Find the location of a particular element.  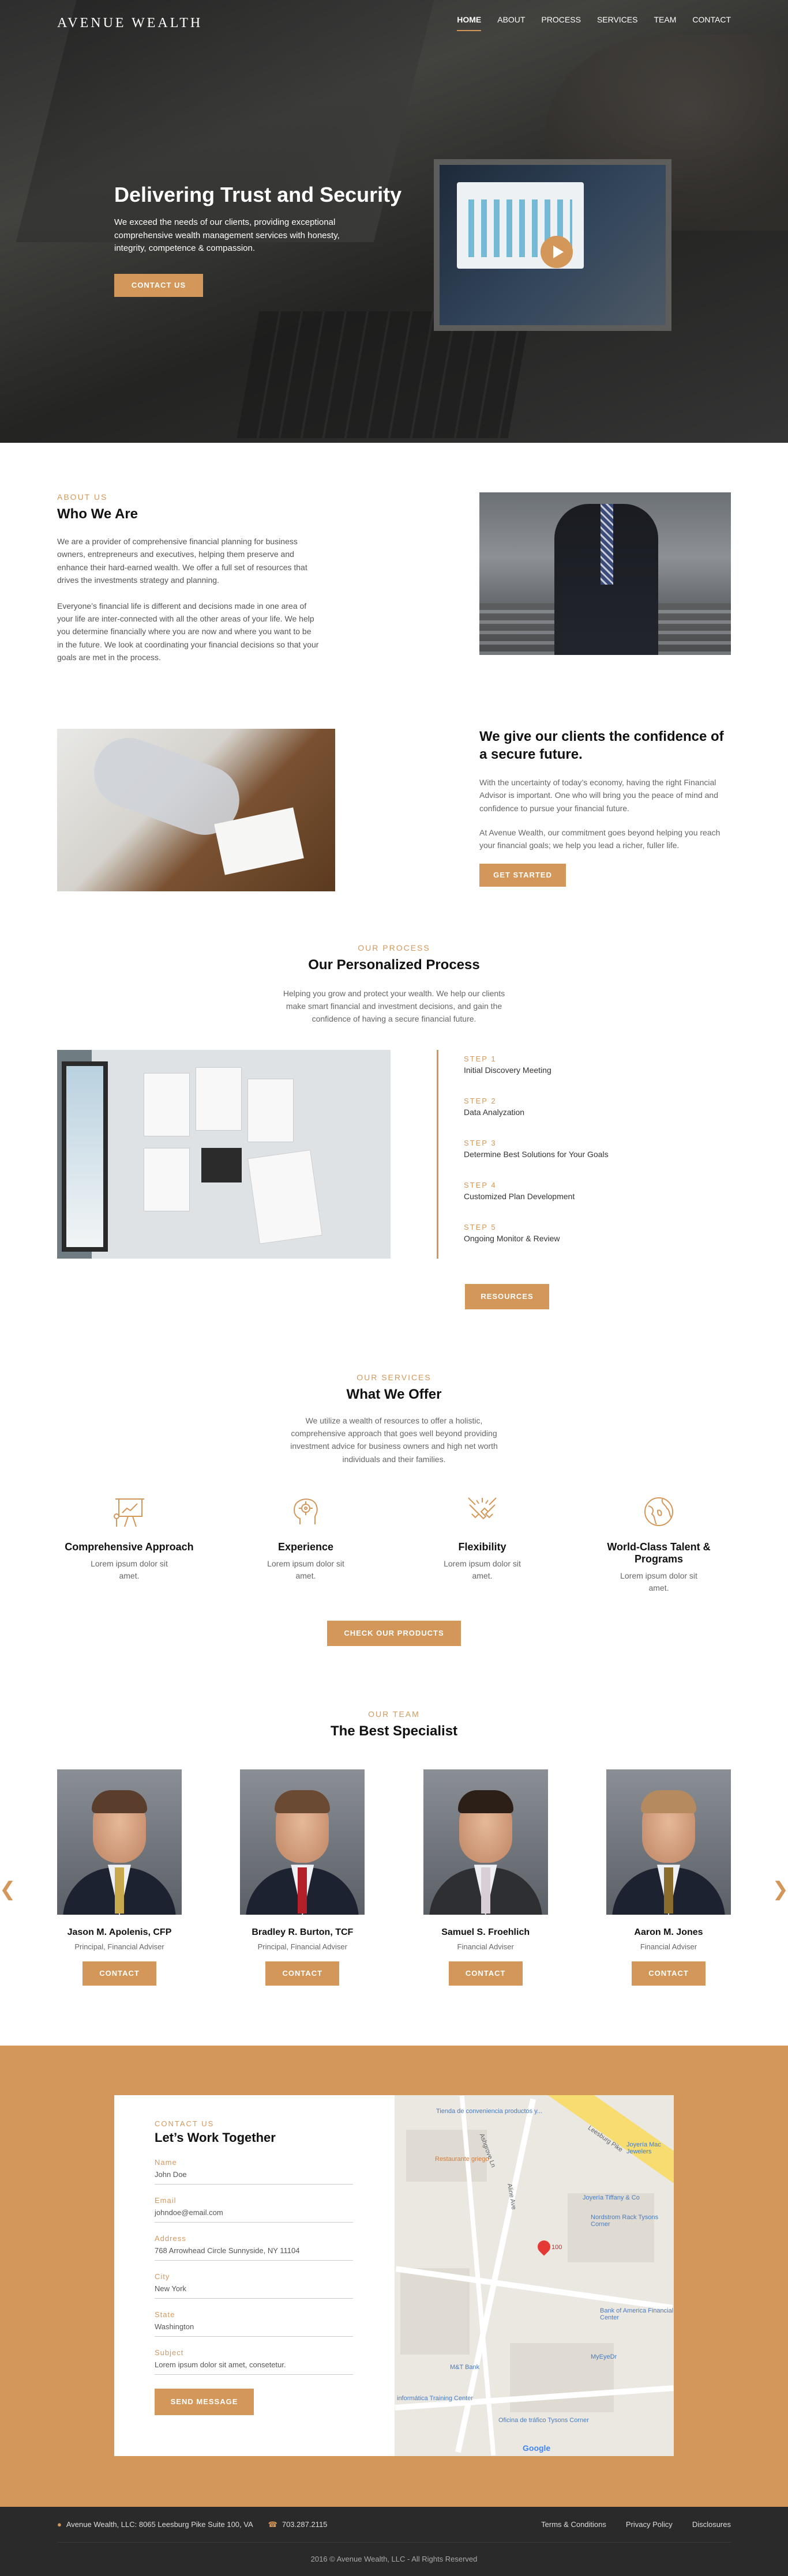

city-input: New York is located at coordinates (254, 2290).